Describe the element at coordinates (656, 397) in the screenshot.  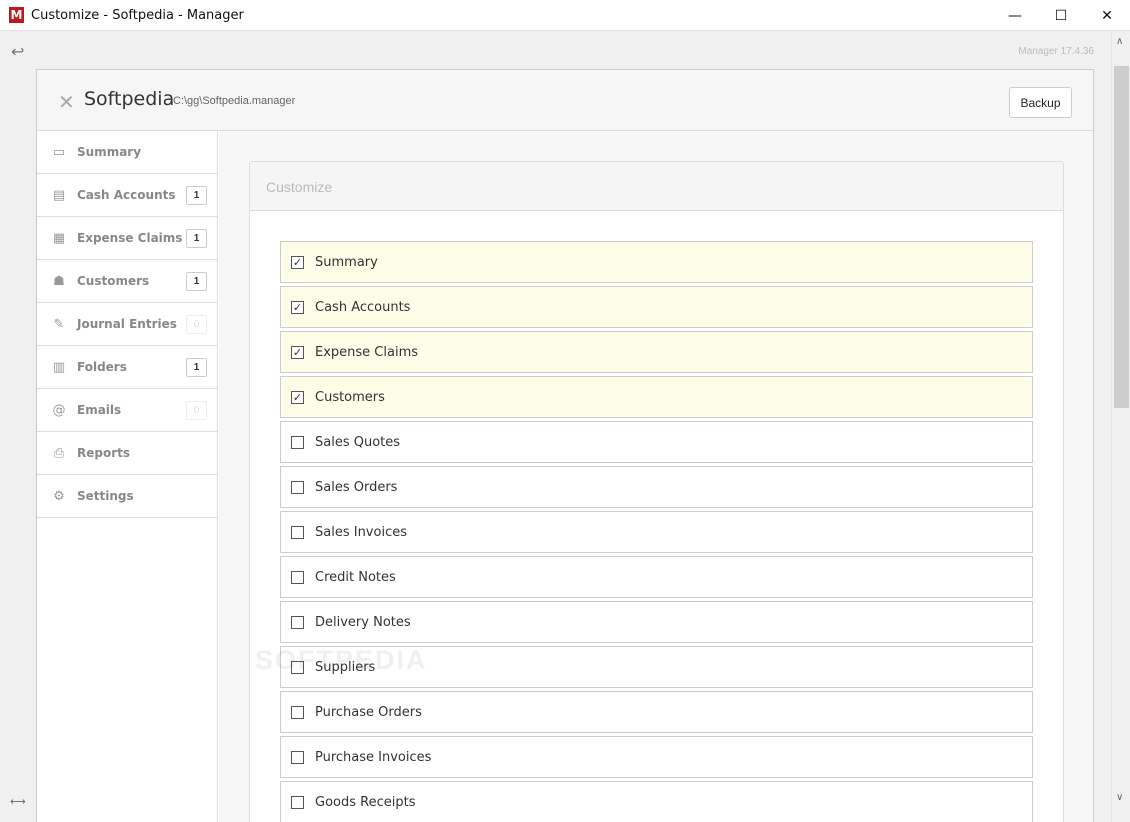
I see `tab-option-customers: ✓ Customers` at that location.